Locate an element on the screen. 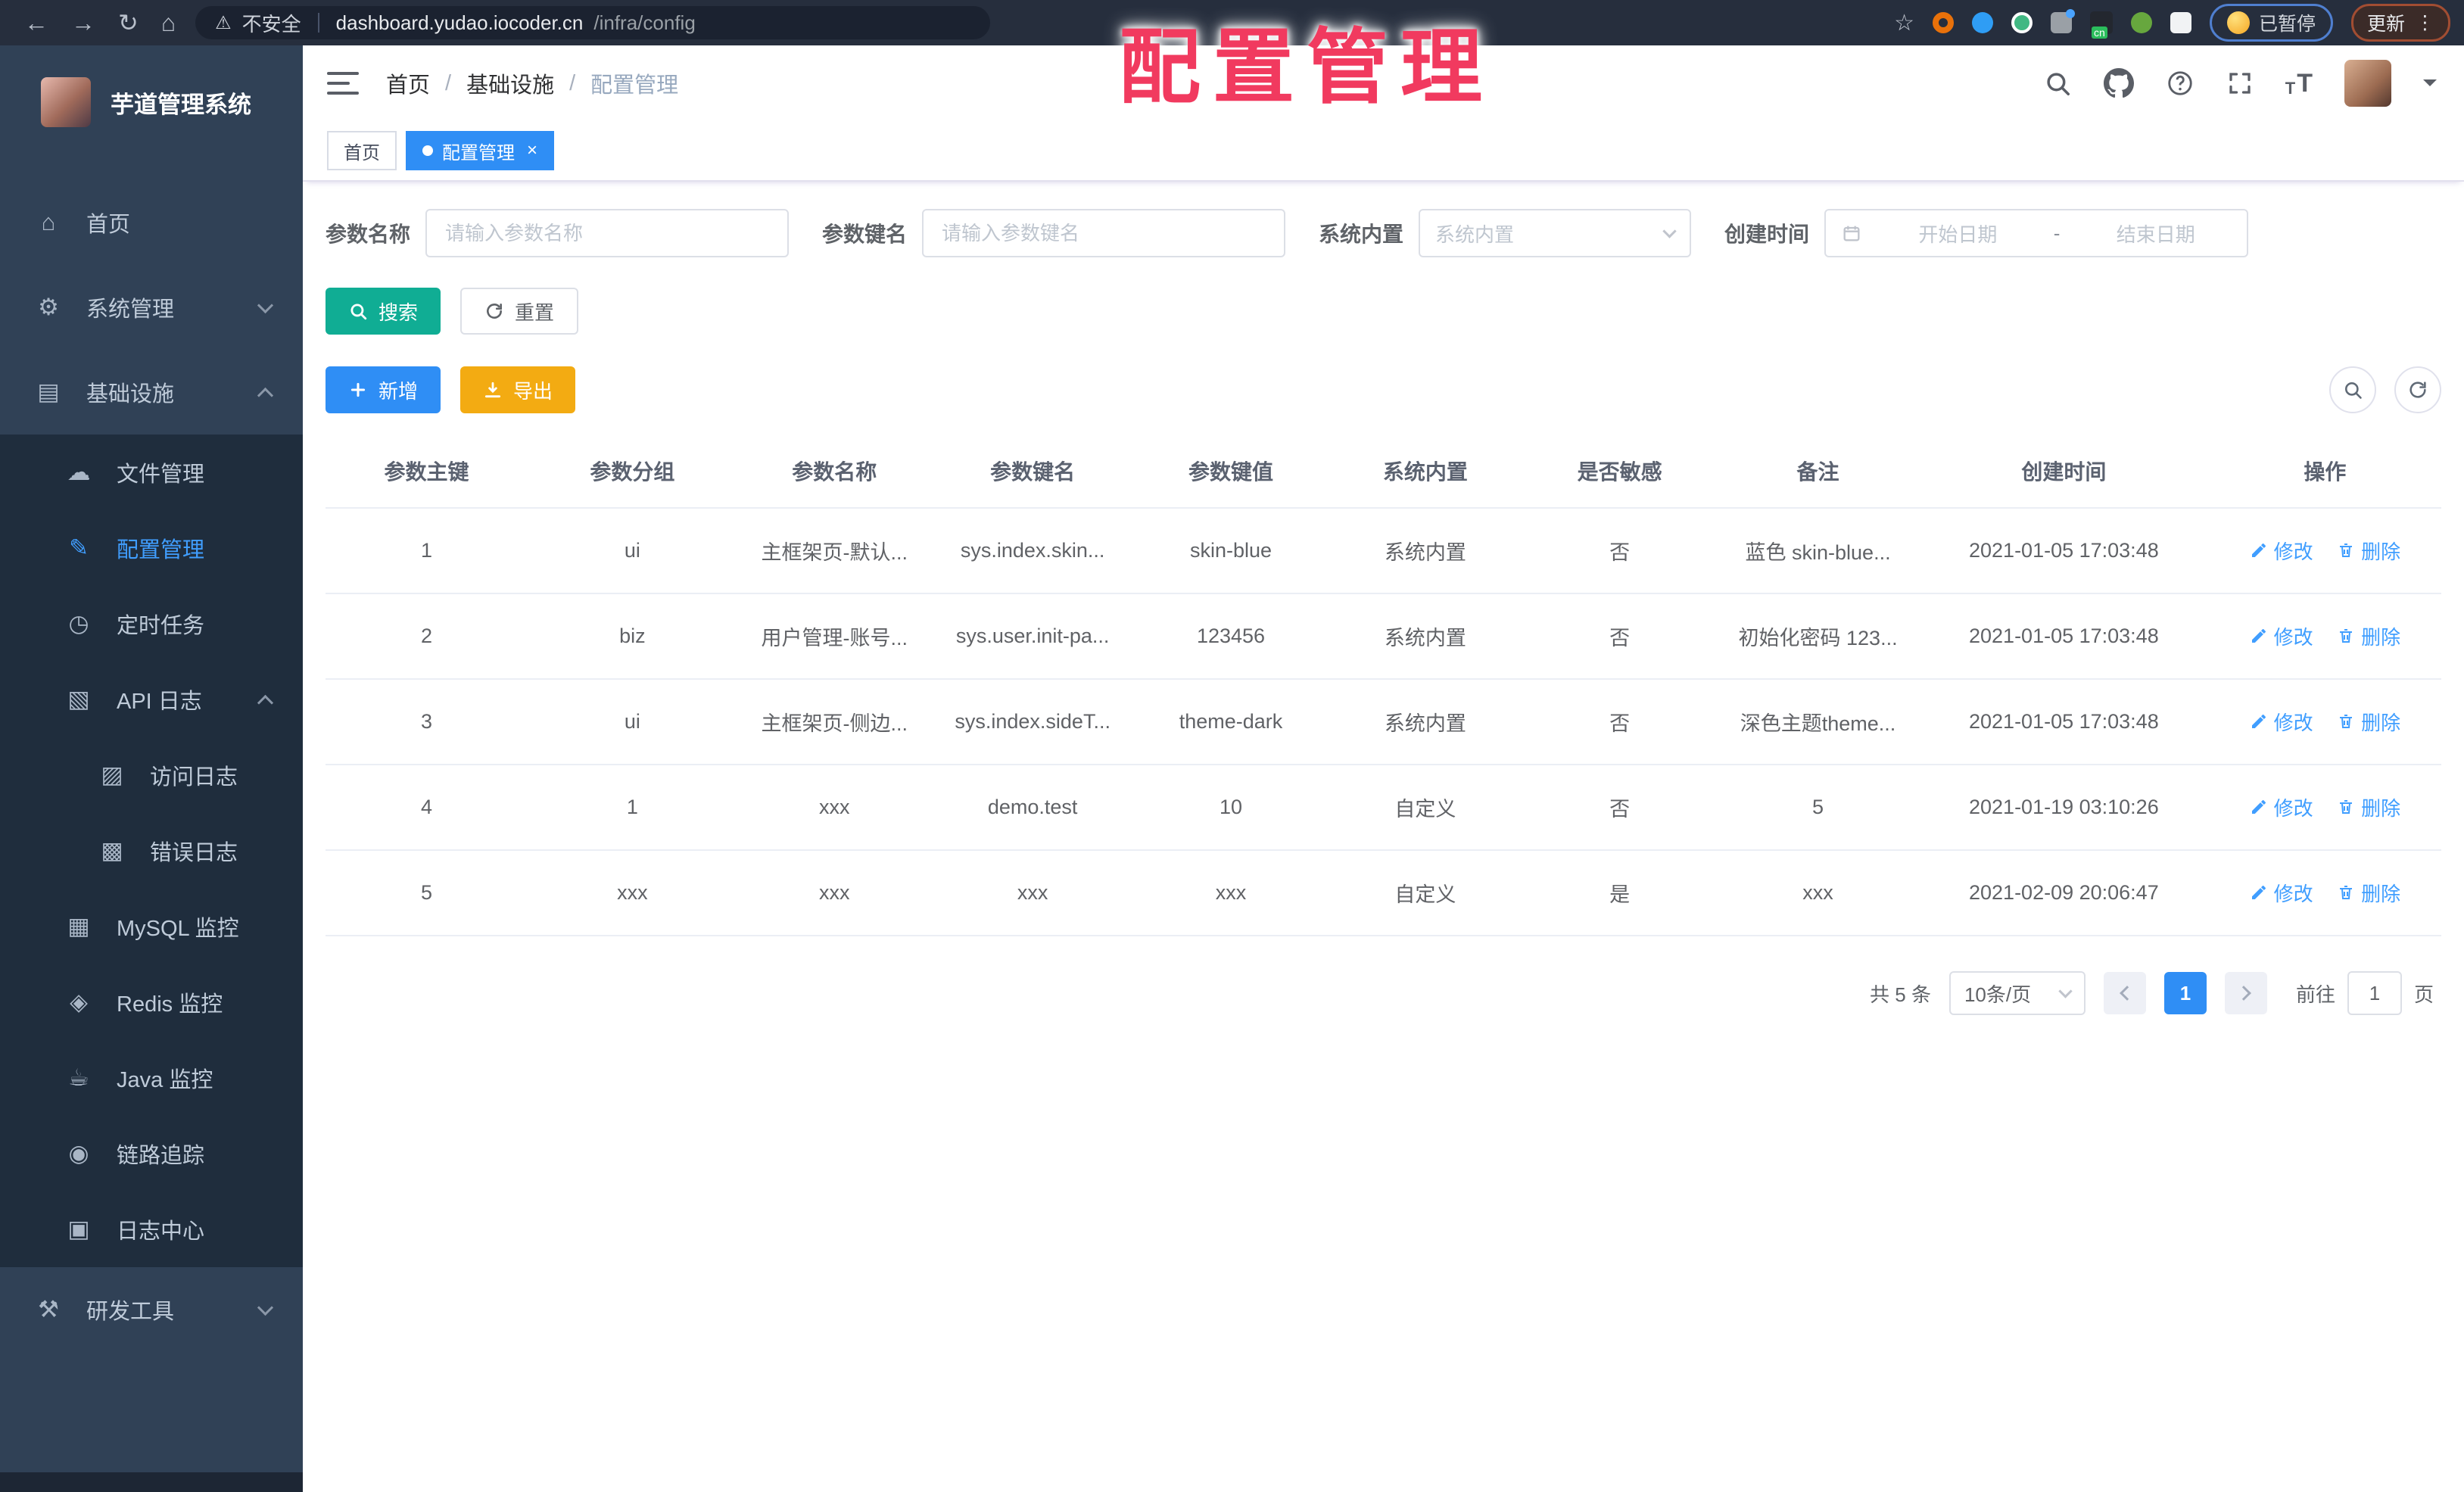 The image size is (2464, 1492). add-button: 新增 is located at coordinates (383, 389).